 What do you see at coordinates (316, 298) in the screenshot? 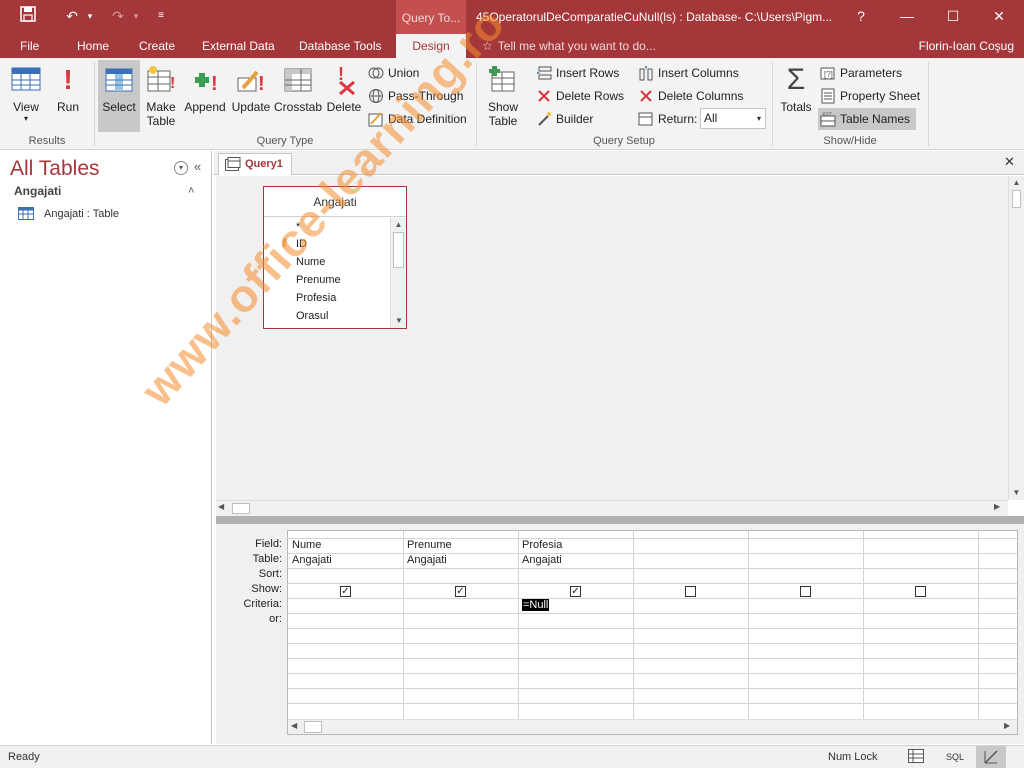
I see `field-list-item: Profesia` at bounding box center [316, 298].